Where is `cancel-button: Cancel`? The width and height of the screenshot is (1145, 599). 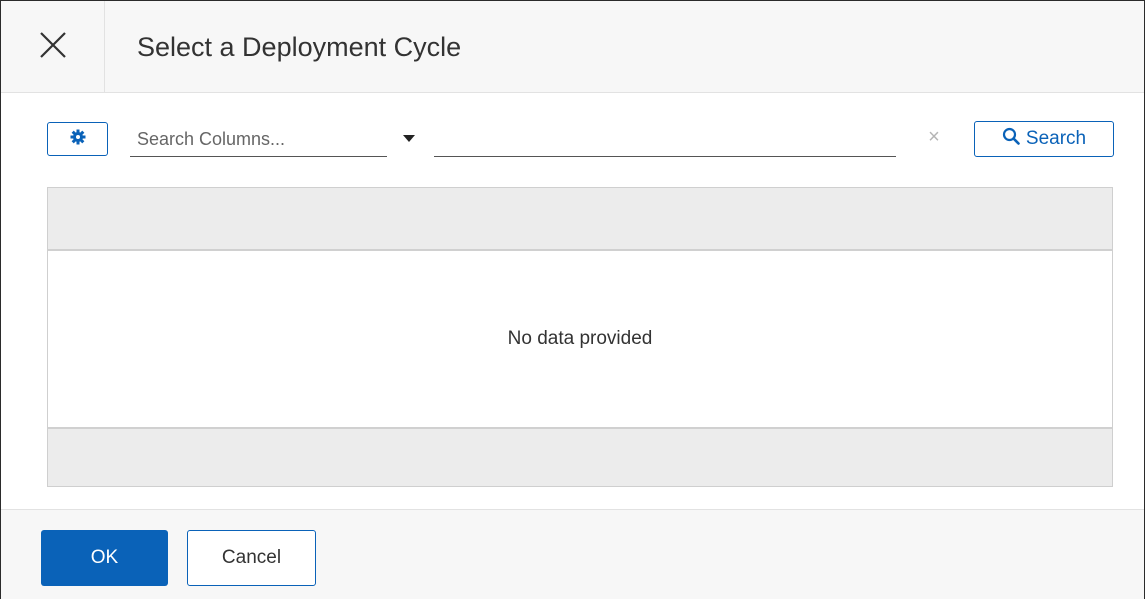 cancel-button: Cancel is located at coordinates (251, 558).